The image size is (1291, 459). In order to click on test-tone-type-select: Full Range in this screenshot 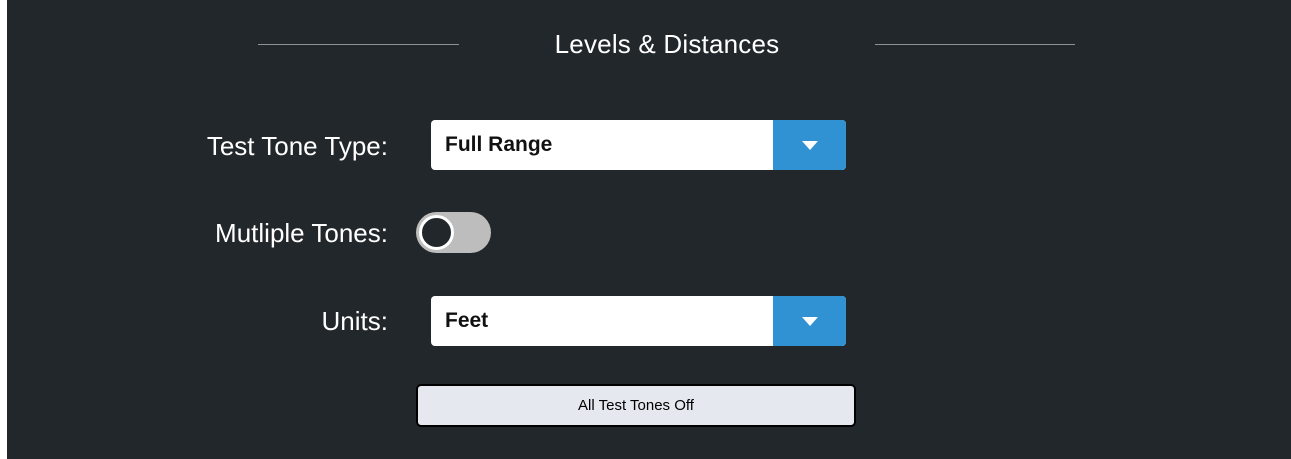, I will do `click(638, 145)`.